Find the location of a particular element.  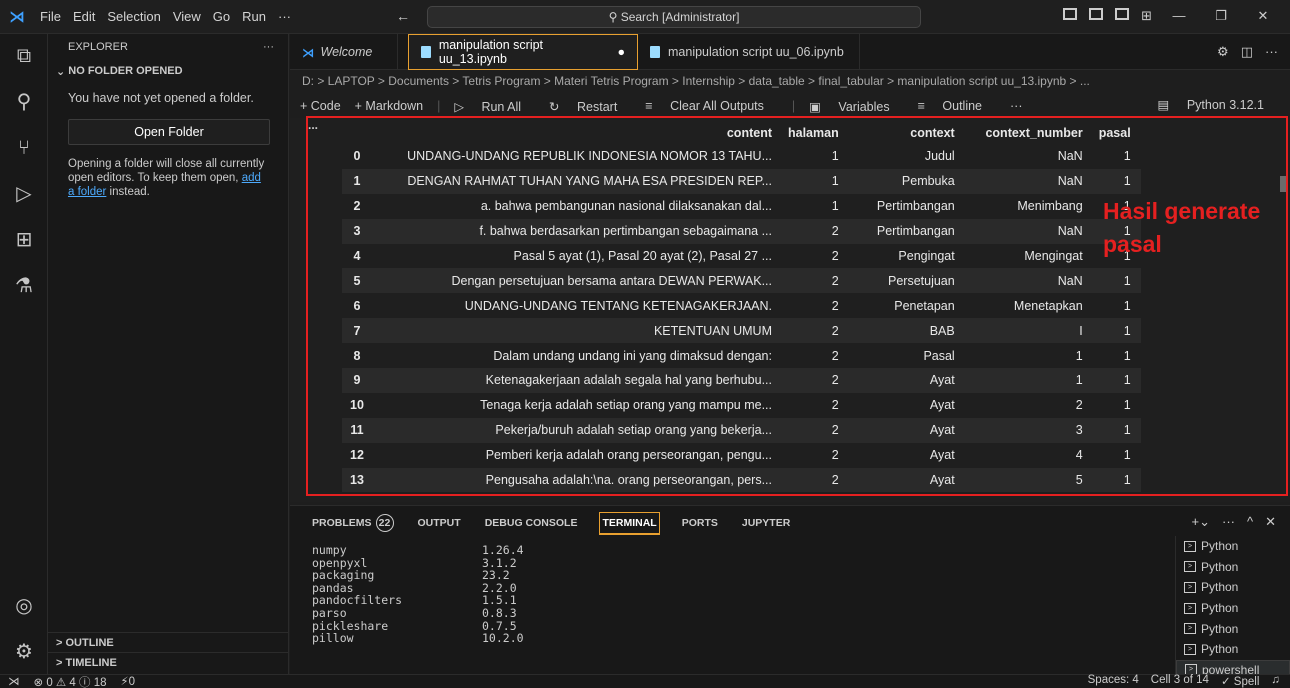

accounts-icon: ◎ is located at coordinates (24, 606).